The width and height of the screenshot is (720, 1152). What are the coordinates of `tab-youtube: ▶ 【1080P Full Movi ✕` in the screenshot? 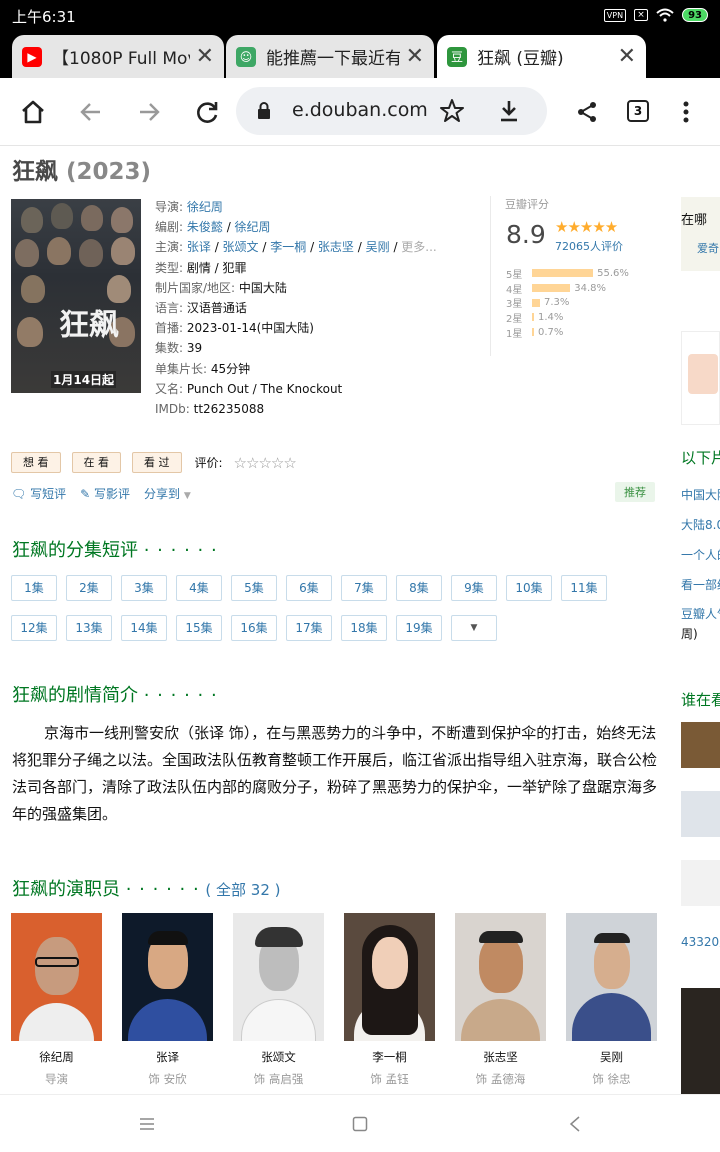 It's located at (118, 56).